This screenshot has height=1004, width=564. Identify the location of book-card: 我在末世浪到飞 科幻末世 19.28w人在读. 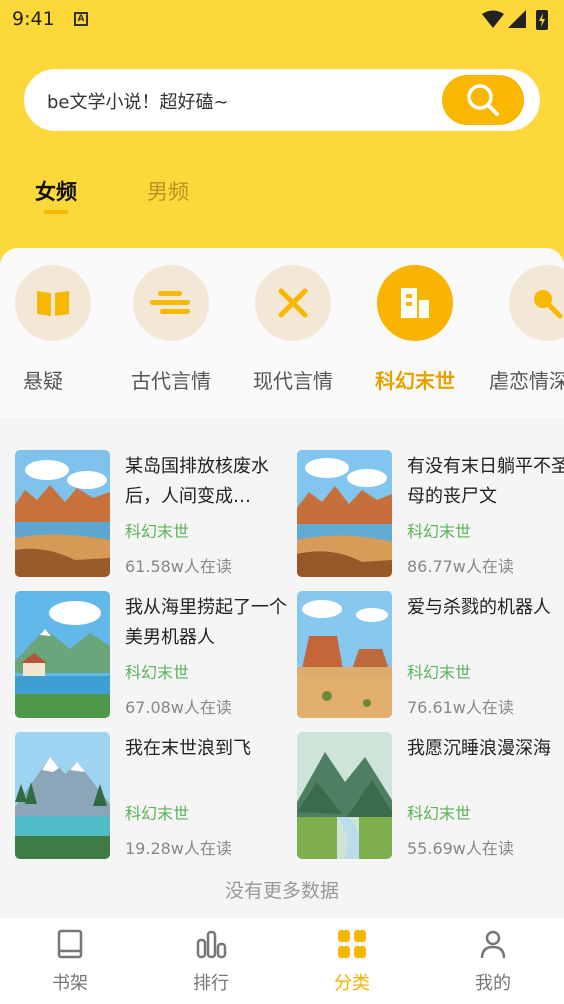
(155, 796).